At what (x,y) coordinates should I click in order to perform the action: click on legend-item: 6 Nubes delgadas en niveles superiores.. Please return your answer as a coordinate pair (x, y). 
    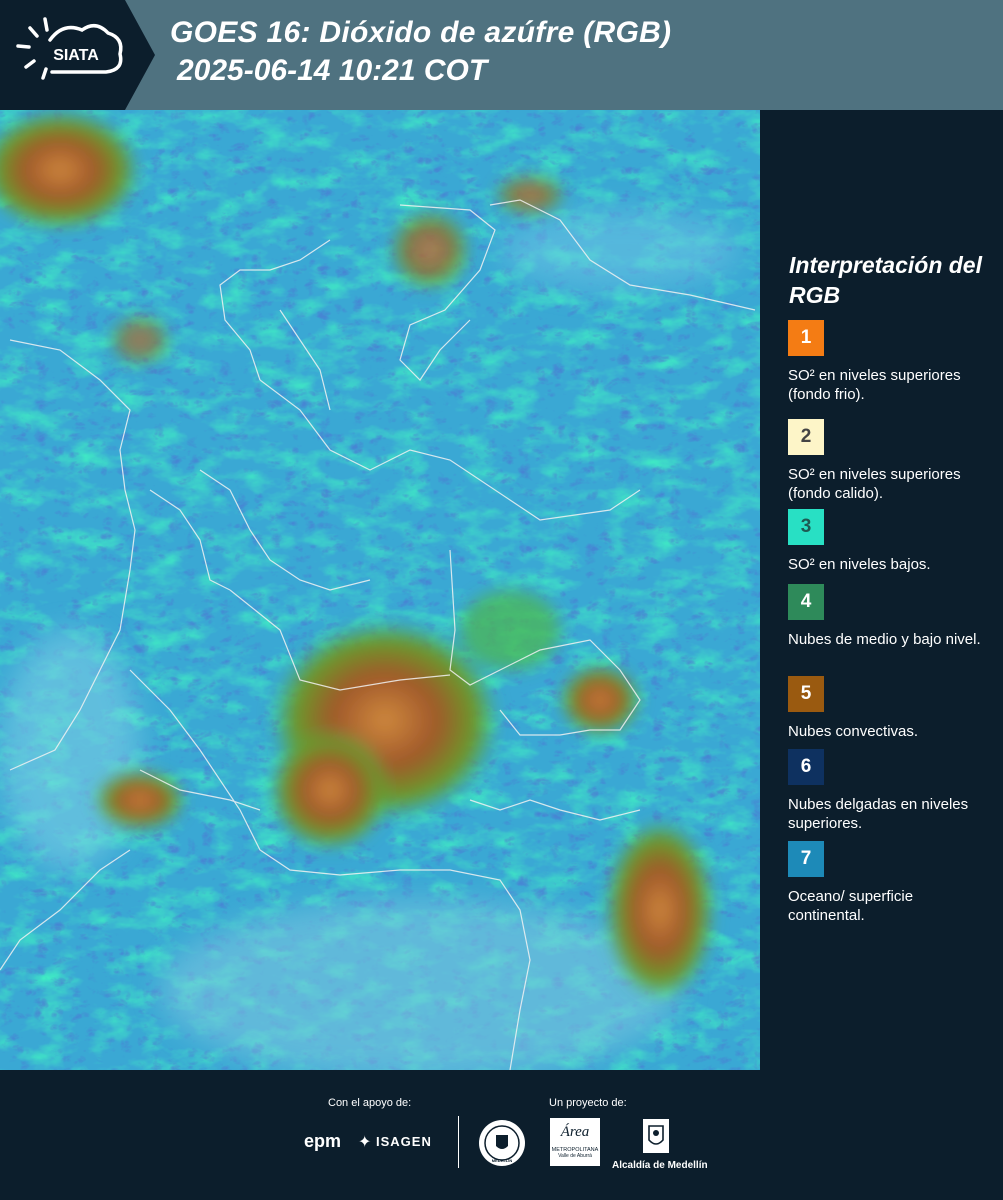
    Looking at the image, I should click on (890, 791).